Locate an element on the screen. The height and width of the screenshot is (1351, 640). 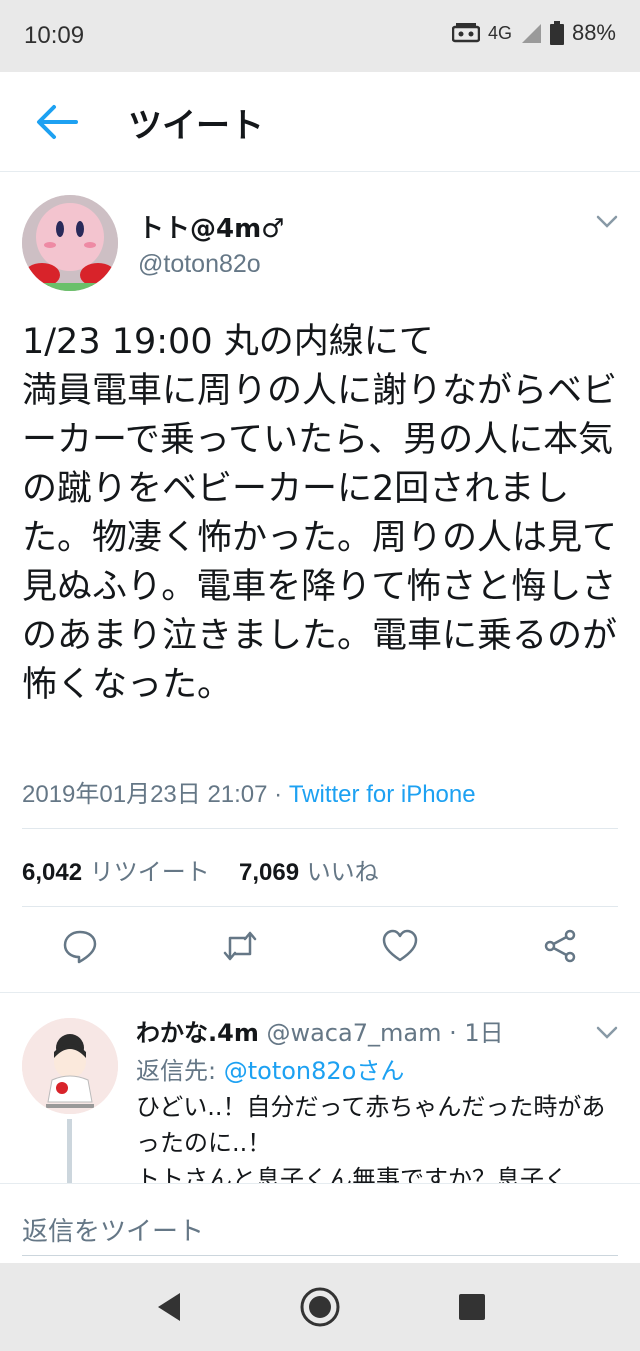
like-button is located at coordinates (400, 946).